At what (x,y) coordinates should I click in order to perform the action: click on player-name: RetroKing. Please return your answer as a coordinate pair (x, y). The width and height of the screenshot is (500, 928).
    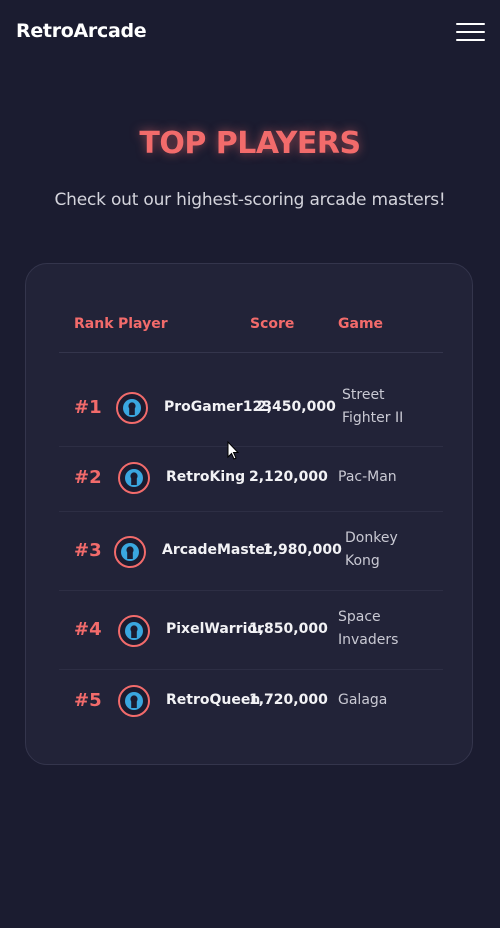
    Looking at the image, I should click on (205, 477).